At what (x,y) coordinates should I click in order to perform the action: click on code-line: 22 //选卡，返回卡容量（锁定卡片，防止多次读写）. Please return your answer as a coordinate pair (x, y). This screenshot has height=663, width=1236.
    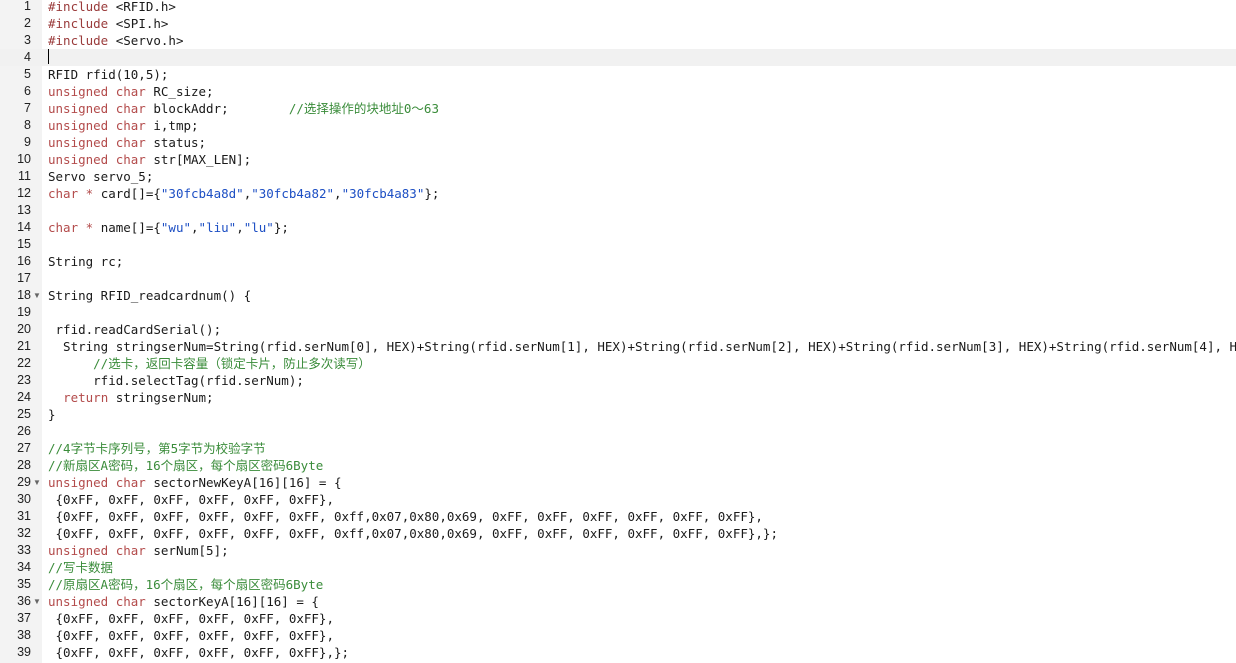
    Looking at the image, I should click on (618, 363).